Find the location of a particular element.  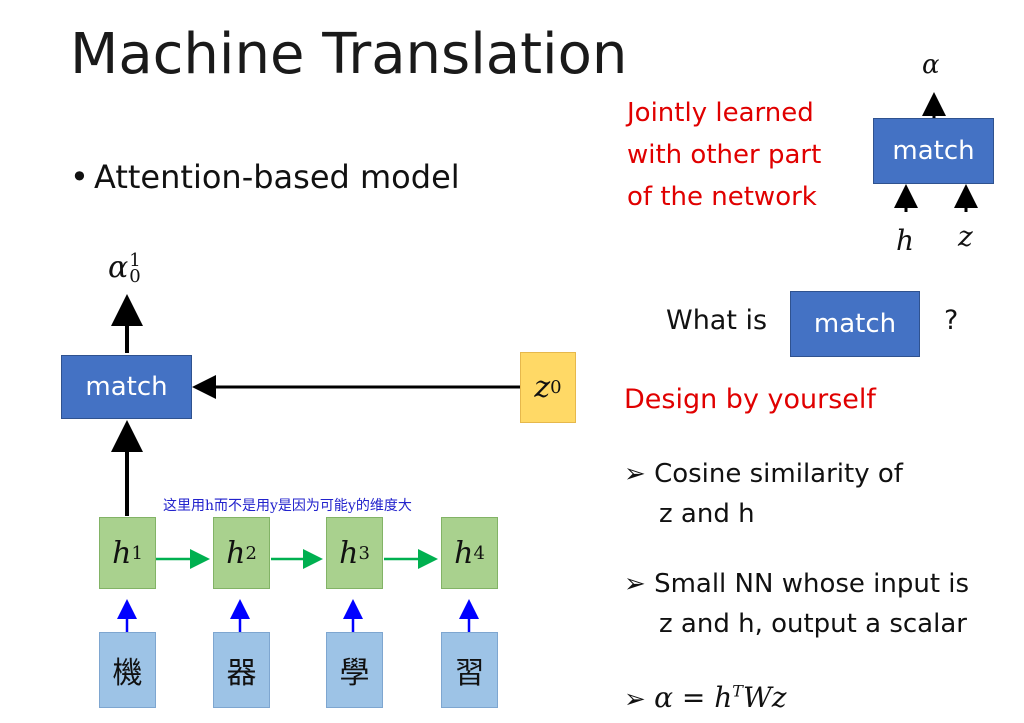

alpha-output-label: α10 is located at coordinates (124, 268).